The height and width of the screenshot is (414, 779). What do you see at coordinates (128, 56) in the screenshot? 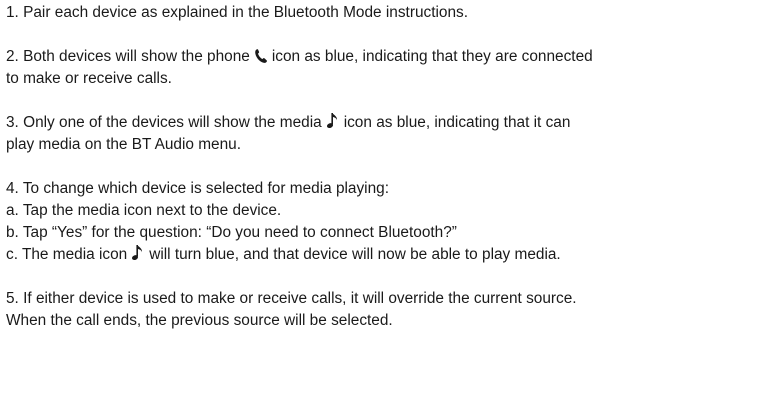
I see `step-2-text-before: 2. Both devices will show the phone` at bounding box center [128, 56].